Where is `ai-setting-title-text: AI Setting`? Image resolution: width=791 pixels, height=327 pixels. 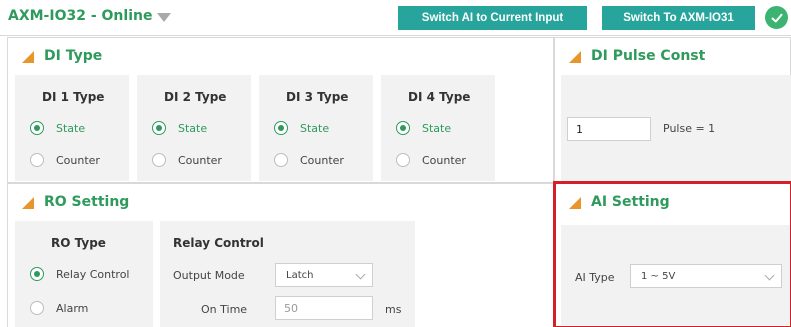 ai-setting-title-text: AI Setting is located at coordinates (630, 202).